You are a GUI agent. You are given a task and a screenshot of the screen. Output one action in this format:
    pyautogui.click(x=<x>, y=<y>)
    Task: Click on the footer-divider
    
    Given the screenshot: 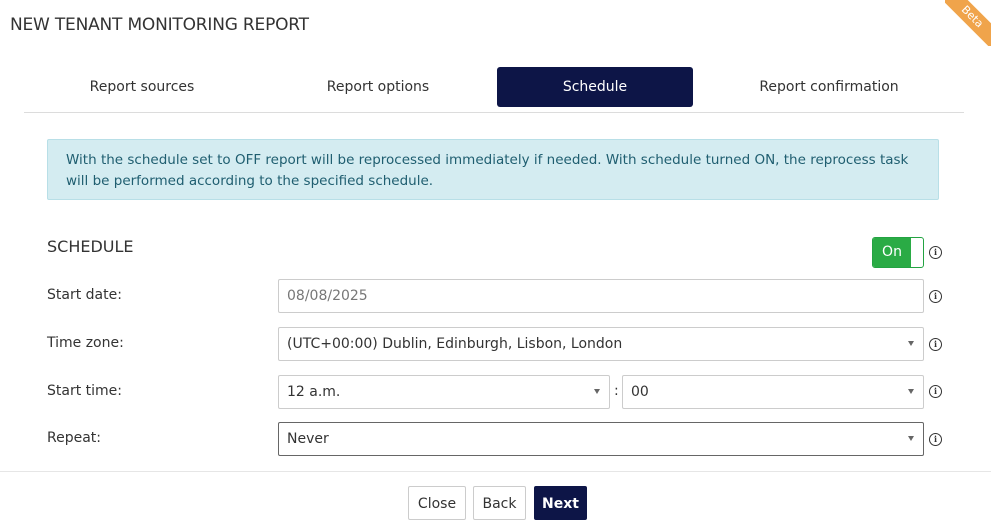 What is the action you would take?
    pyautogui.click(x=495, y=471)
    